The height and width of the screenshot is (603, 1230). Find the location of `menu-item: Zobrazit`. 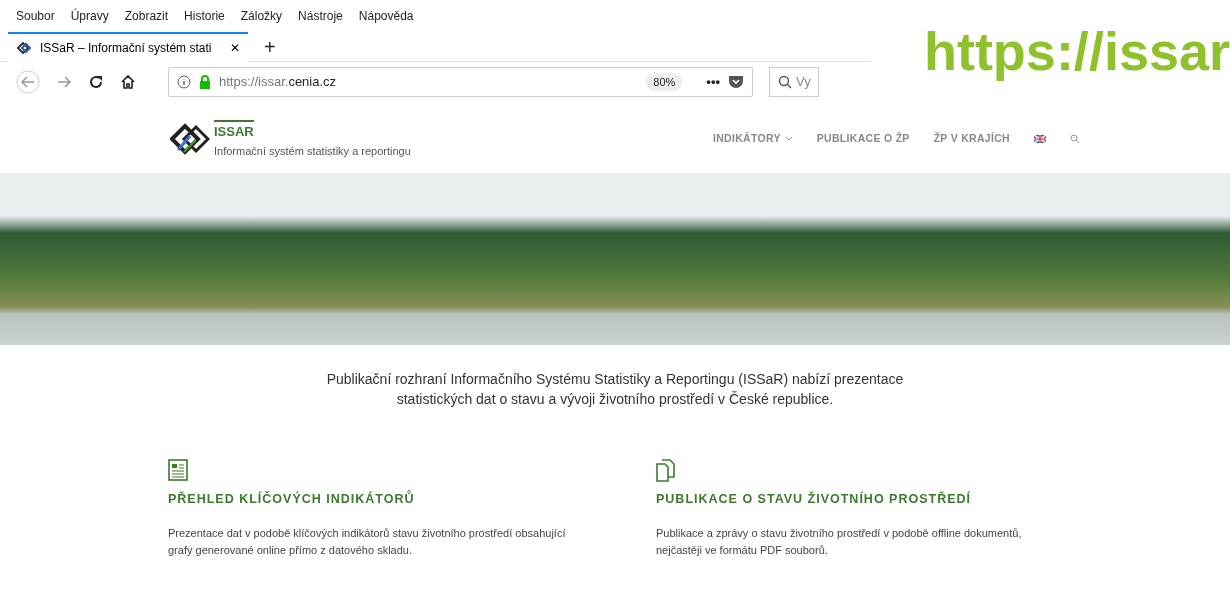

menu-item: Zobrazit is located at coordinates (146, 16).